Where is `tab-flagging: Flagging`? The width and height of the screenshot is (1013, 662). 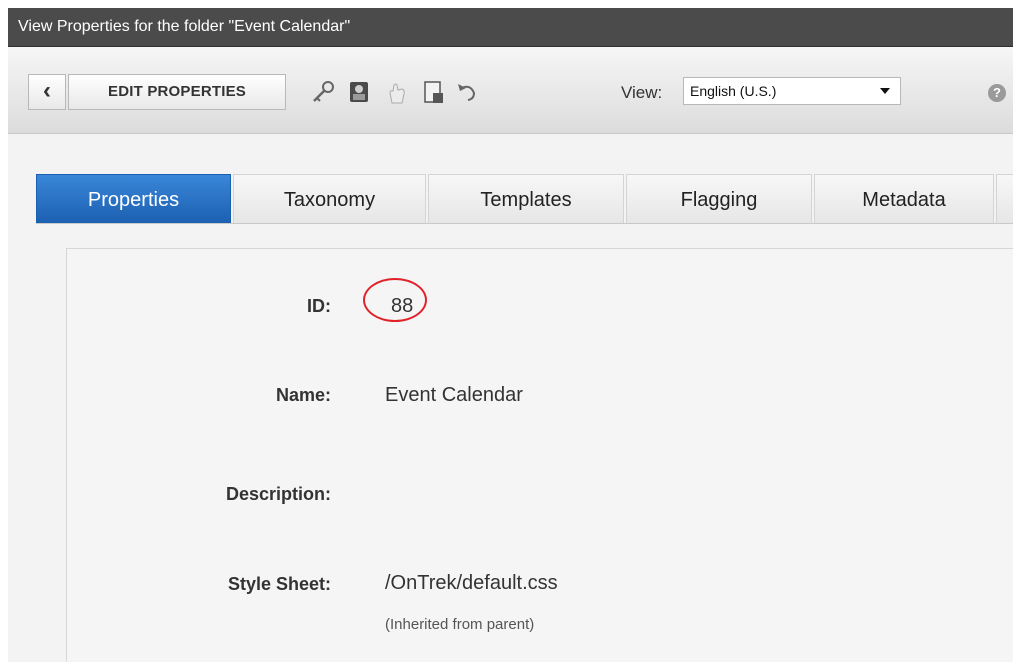 tab-flagging: Flagging is located at coordinates (719, 199).